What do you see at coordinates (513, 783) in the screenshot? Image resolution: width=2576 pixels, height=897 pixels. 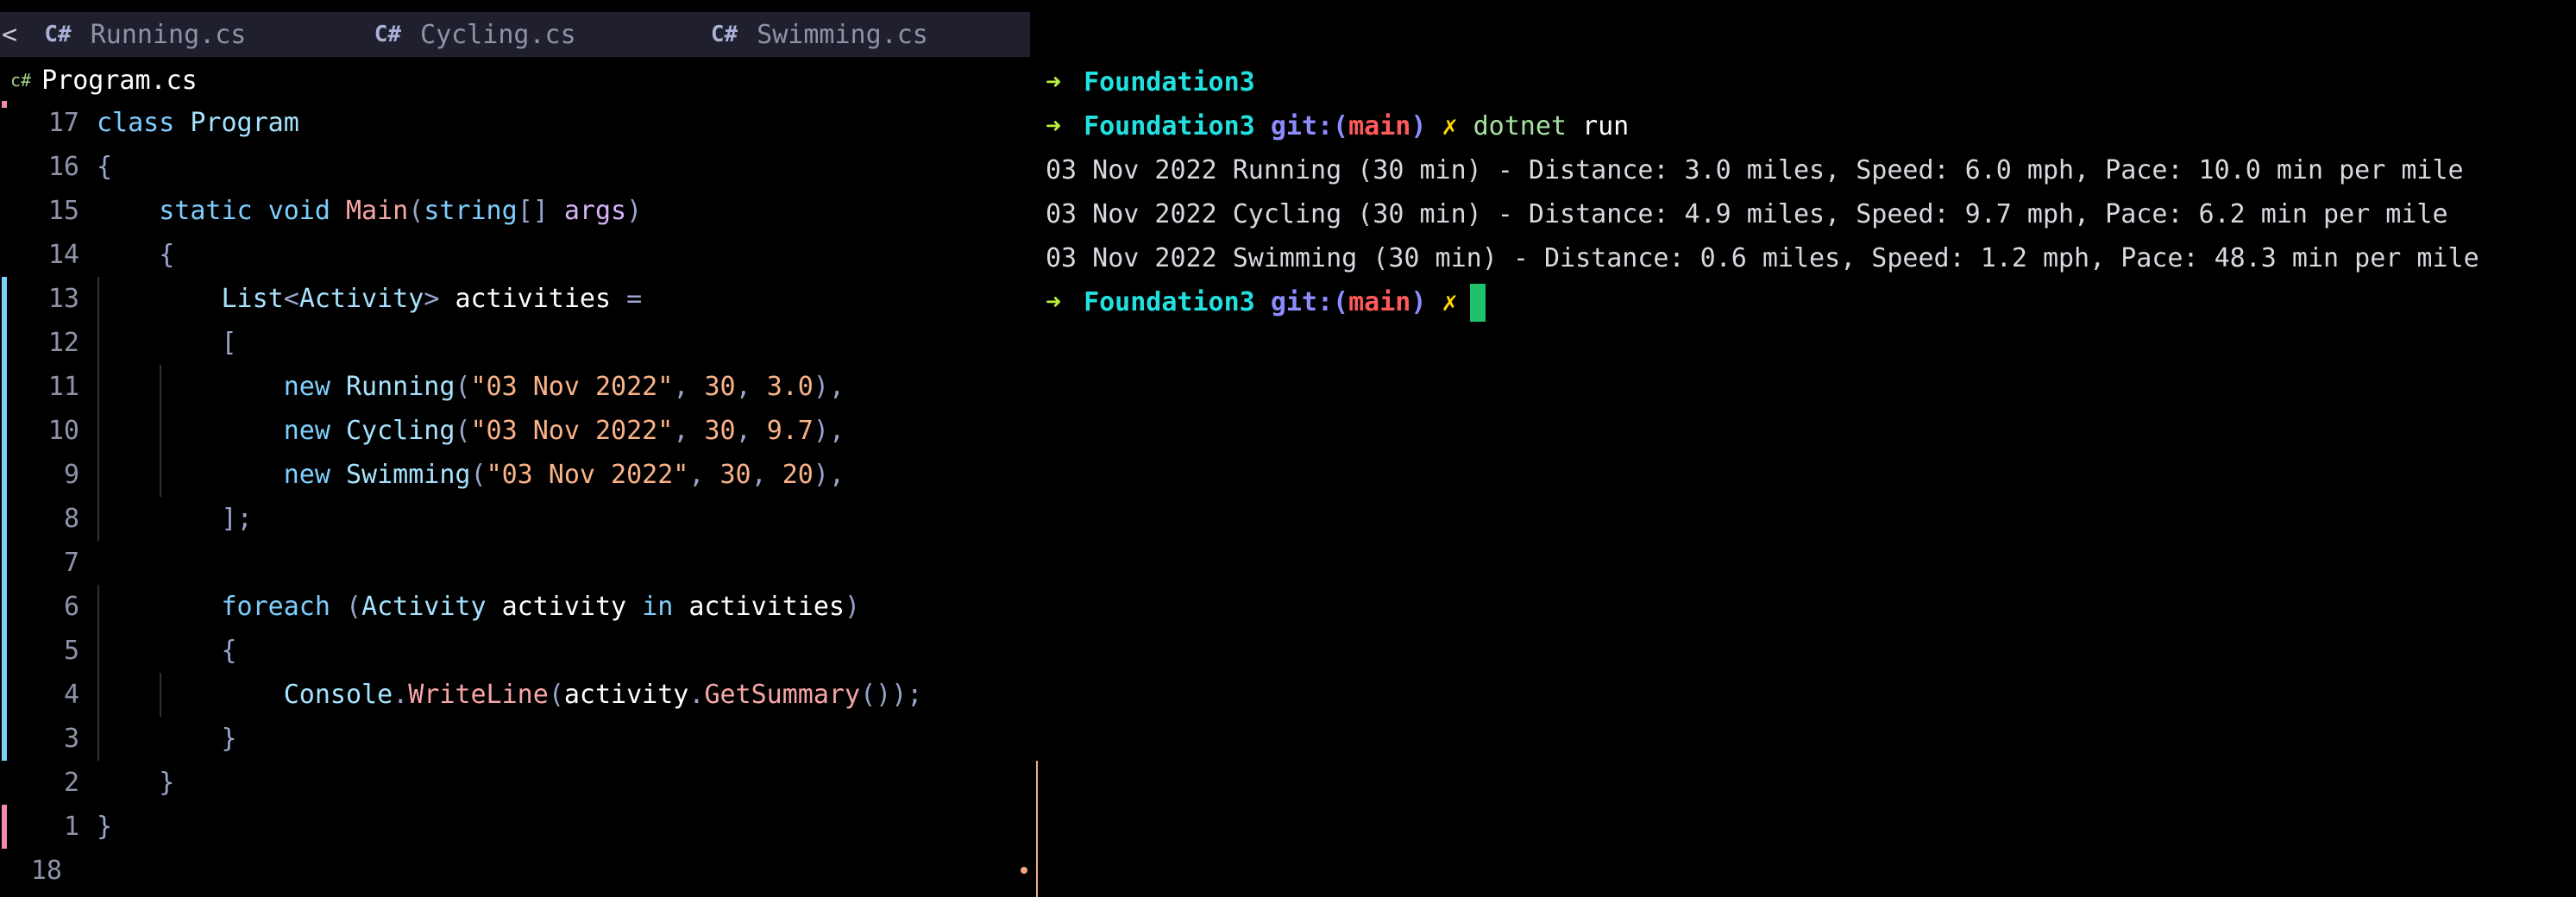 I see `code-line: 2 }` at bounding box center [513, 783].